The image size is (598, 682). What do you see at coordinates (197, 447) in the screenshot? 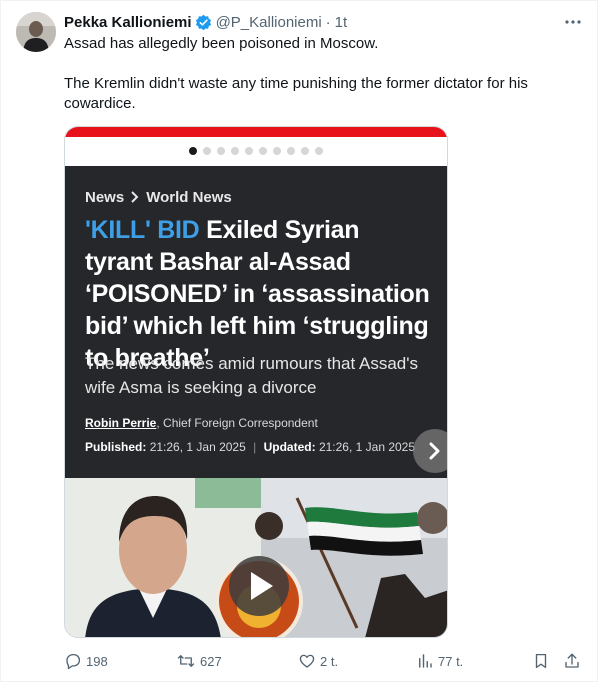
I see `published-date: 21:26, 1 Jan 2025` at bounding box center [197, 447].